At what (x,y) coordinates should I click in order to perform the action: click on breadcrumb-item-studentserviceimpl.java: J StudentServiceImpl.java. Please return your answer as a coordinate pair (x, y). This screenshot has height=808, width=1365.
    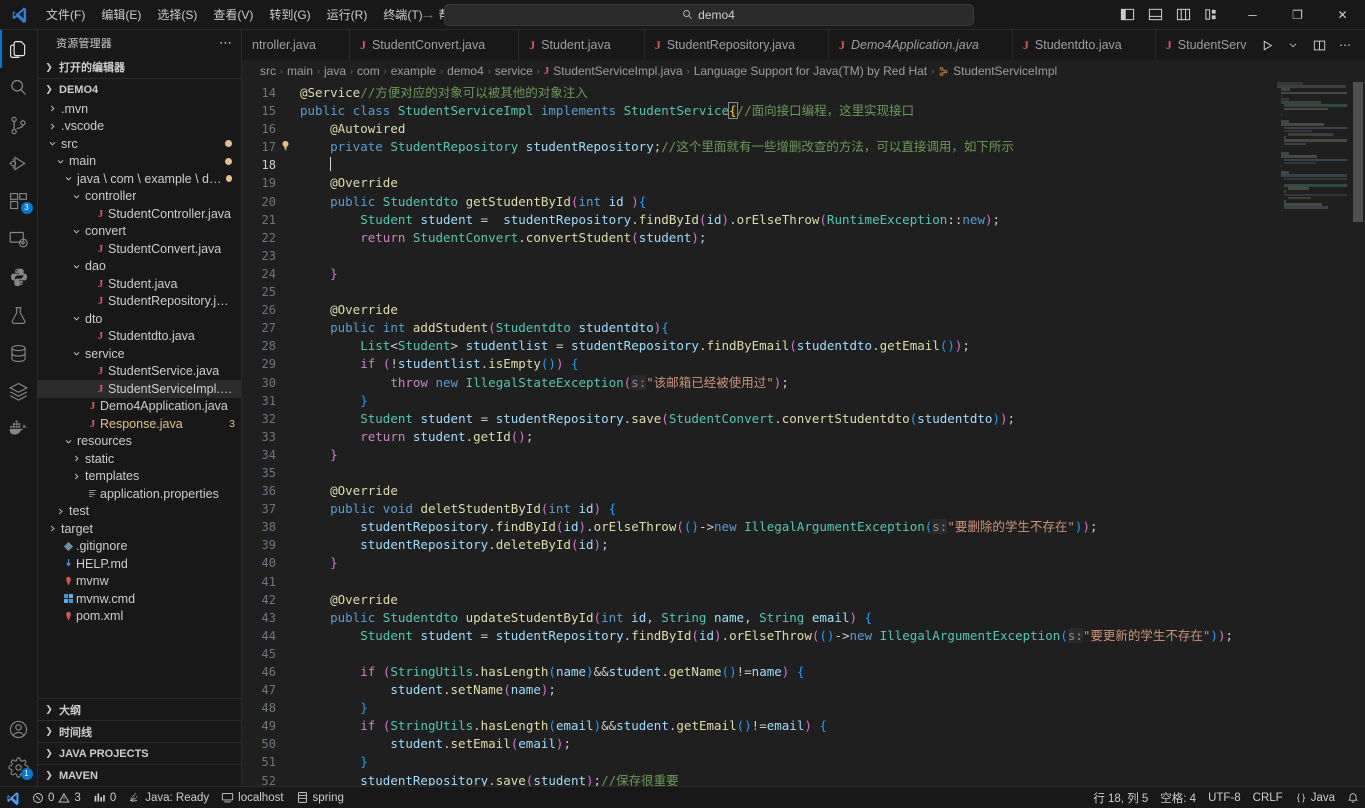
    Looking at the image, I should click on (613, 71).